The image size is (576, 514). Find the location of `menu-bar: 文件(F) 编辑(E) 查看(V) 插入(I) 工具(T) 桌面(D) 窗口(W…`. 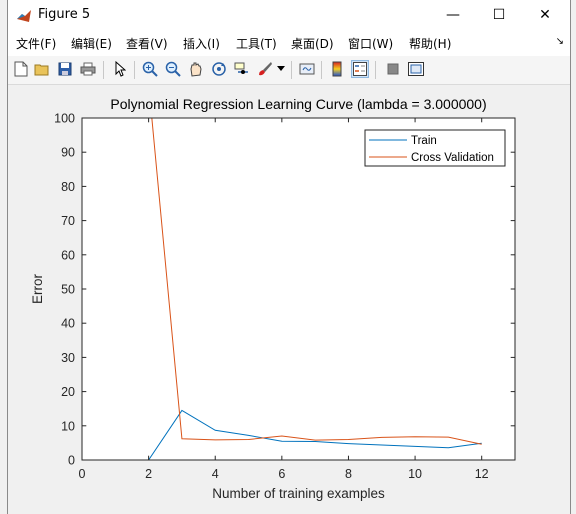

menu-bar: 文件(F) 编辑(E) 查看(V) 插入(I) 工具(T) 桌面(D) 窗口(W… is located at coordinates (289, 43).